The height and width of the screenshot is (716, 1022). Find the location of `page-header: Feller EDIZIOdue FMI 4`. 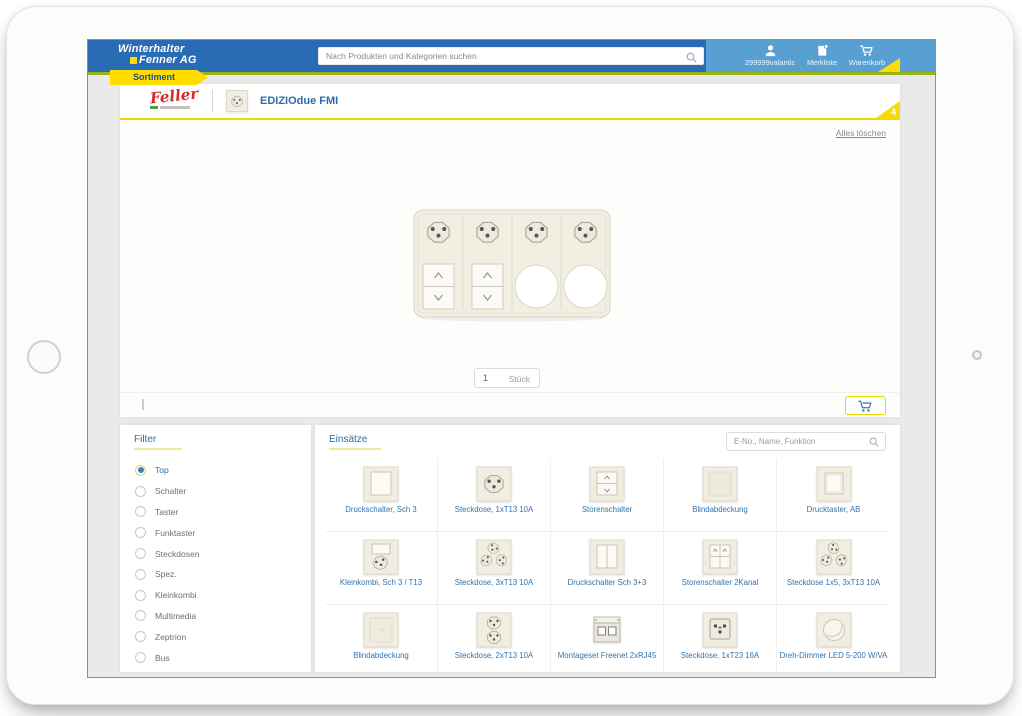

page-header: Feller EDIZIOdue FMI 4 is located at coordinates (510, 101).